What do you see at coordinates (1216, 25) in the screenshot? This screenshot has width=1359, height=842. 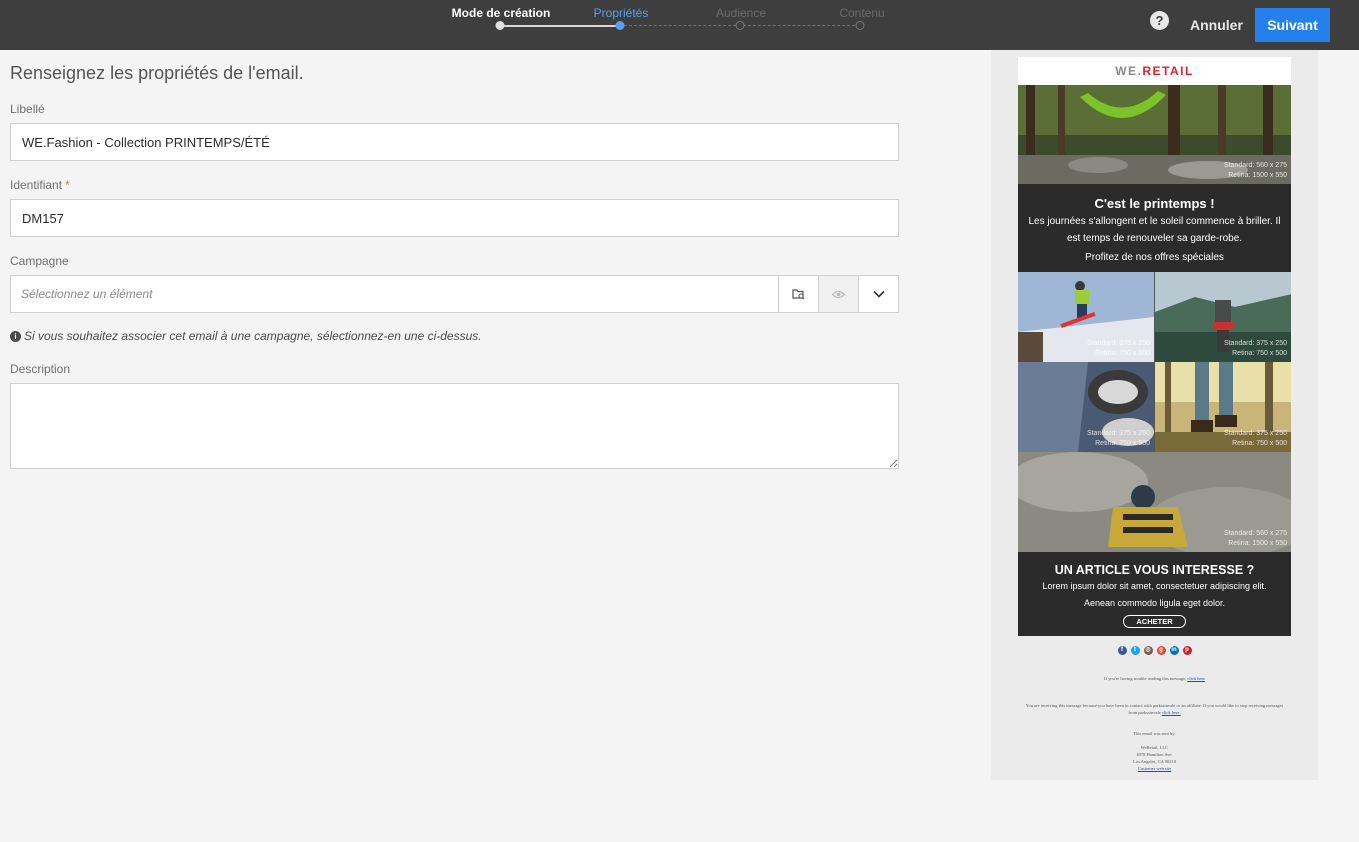 I see `cancel-button: Annuler` at bounding box center [1216, 25].